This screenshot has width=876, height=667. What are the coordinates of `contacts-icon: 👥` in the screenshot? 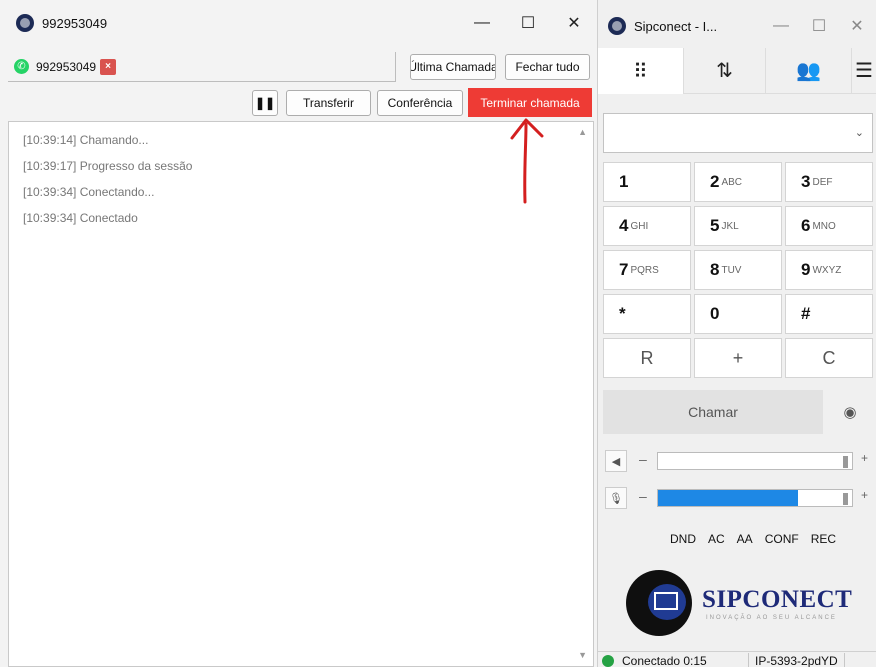 It's located at (808, 71).